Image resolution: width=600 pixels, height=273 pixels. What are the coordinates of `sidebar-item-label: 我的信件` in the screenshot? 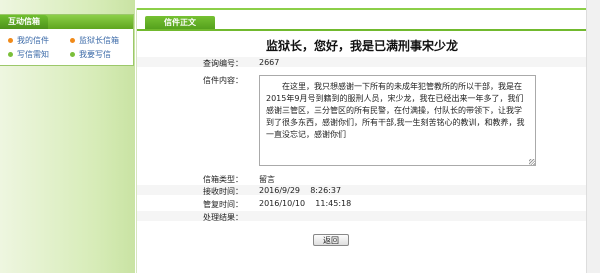 It's located at (33, 40).